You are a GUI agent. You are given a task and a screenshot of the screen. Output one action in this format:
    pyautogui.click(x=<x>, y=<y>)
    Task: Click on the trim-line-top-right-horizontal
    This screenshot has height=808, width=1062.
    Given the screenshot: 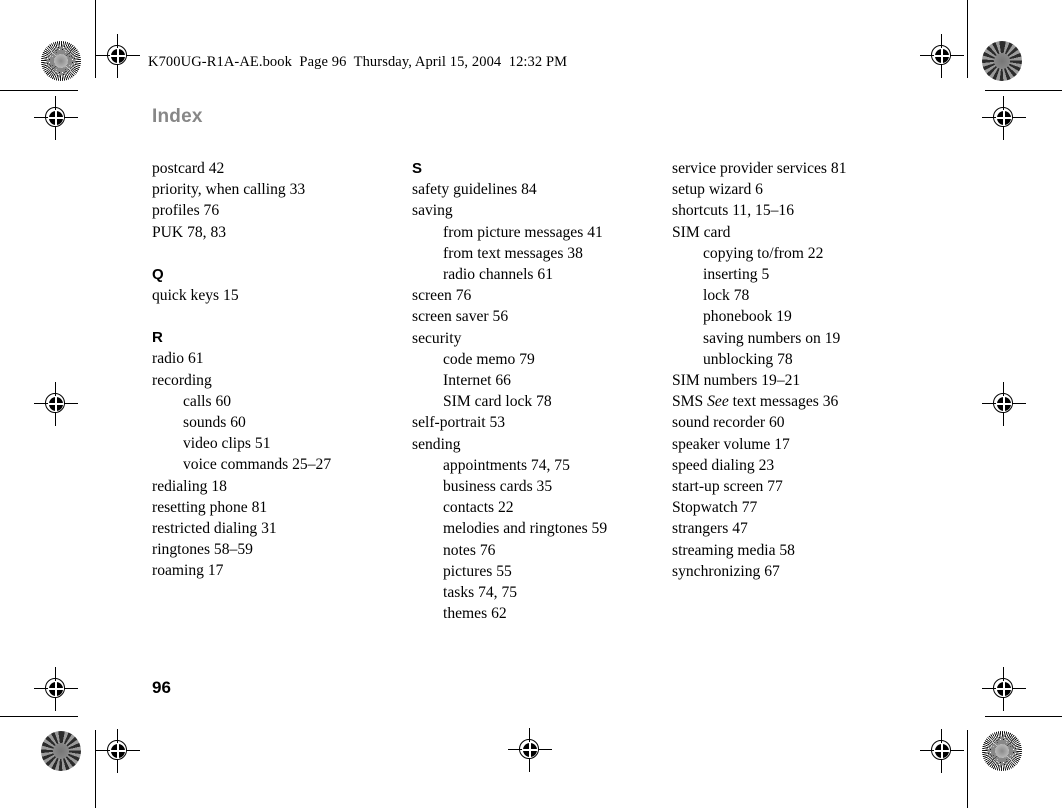 What is the action you would take?
    pyautogui.click(x=1023, y=91)
    